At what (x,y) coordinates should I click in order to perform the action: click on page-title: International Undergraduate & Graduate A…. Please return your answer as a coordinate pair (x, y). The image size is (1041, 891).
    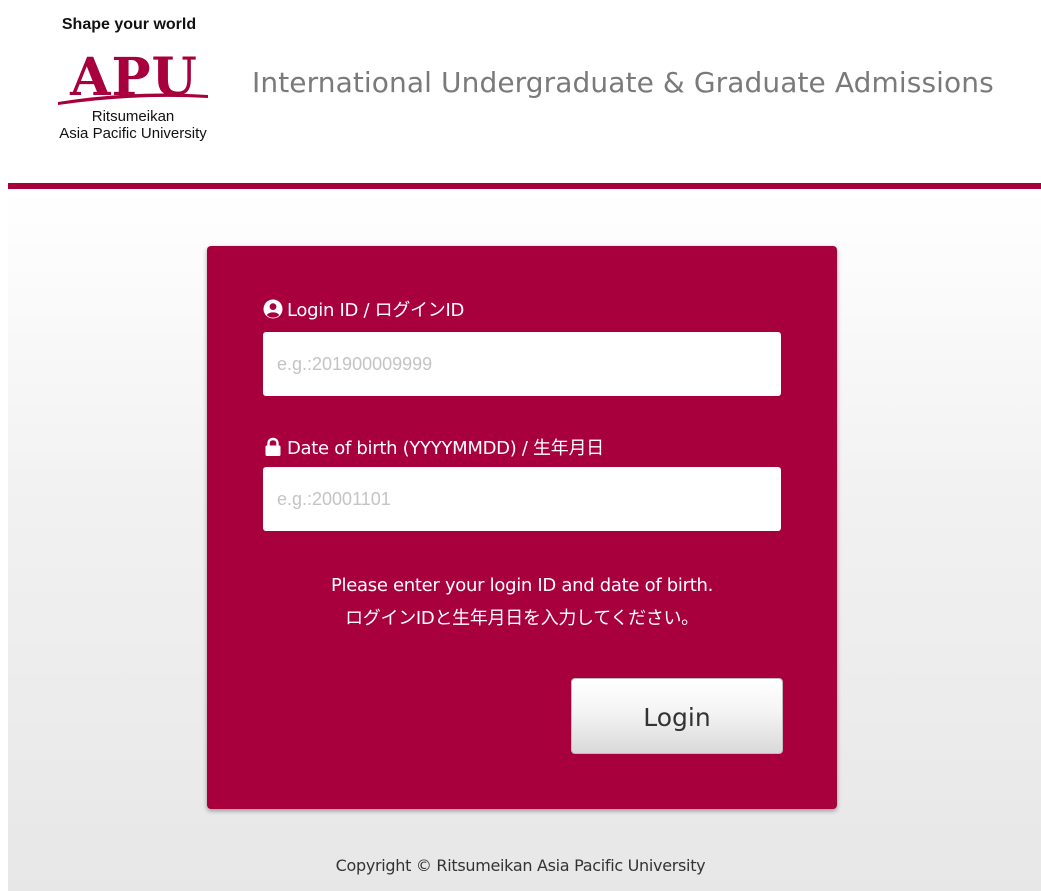
    Looking at the image, I should click on (623, 82).